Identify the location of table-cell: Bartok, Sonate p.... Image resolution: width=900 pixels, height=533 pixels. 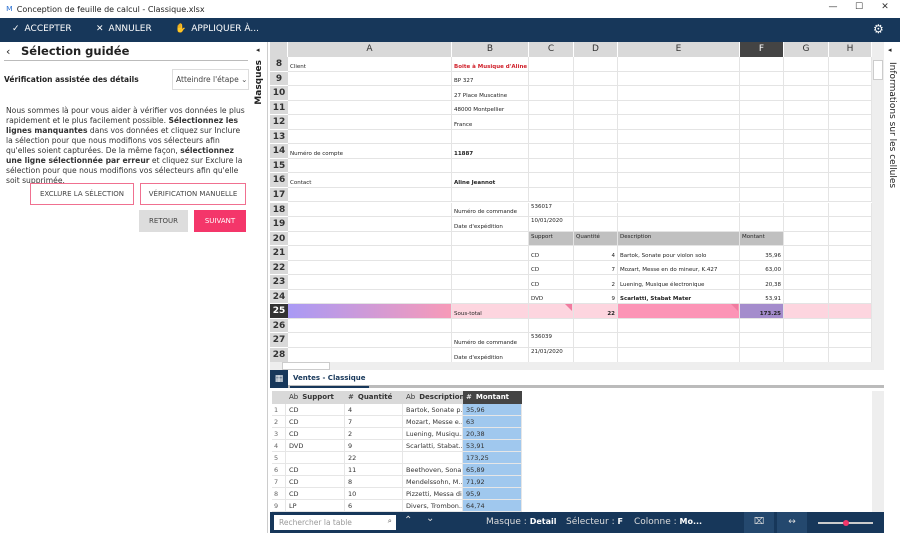
(433, 410).